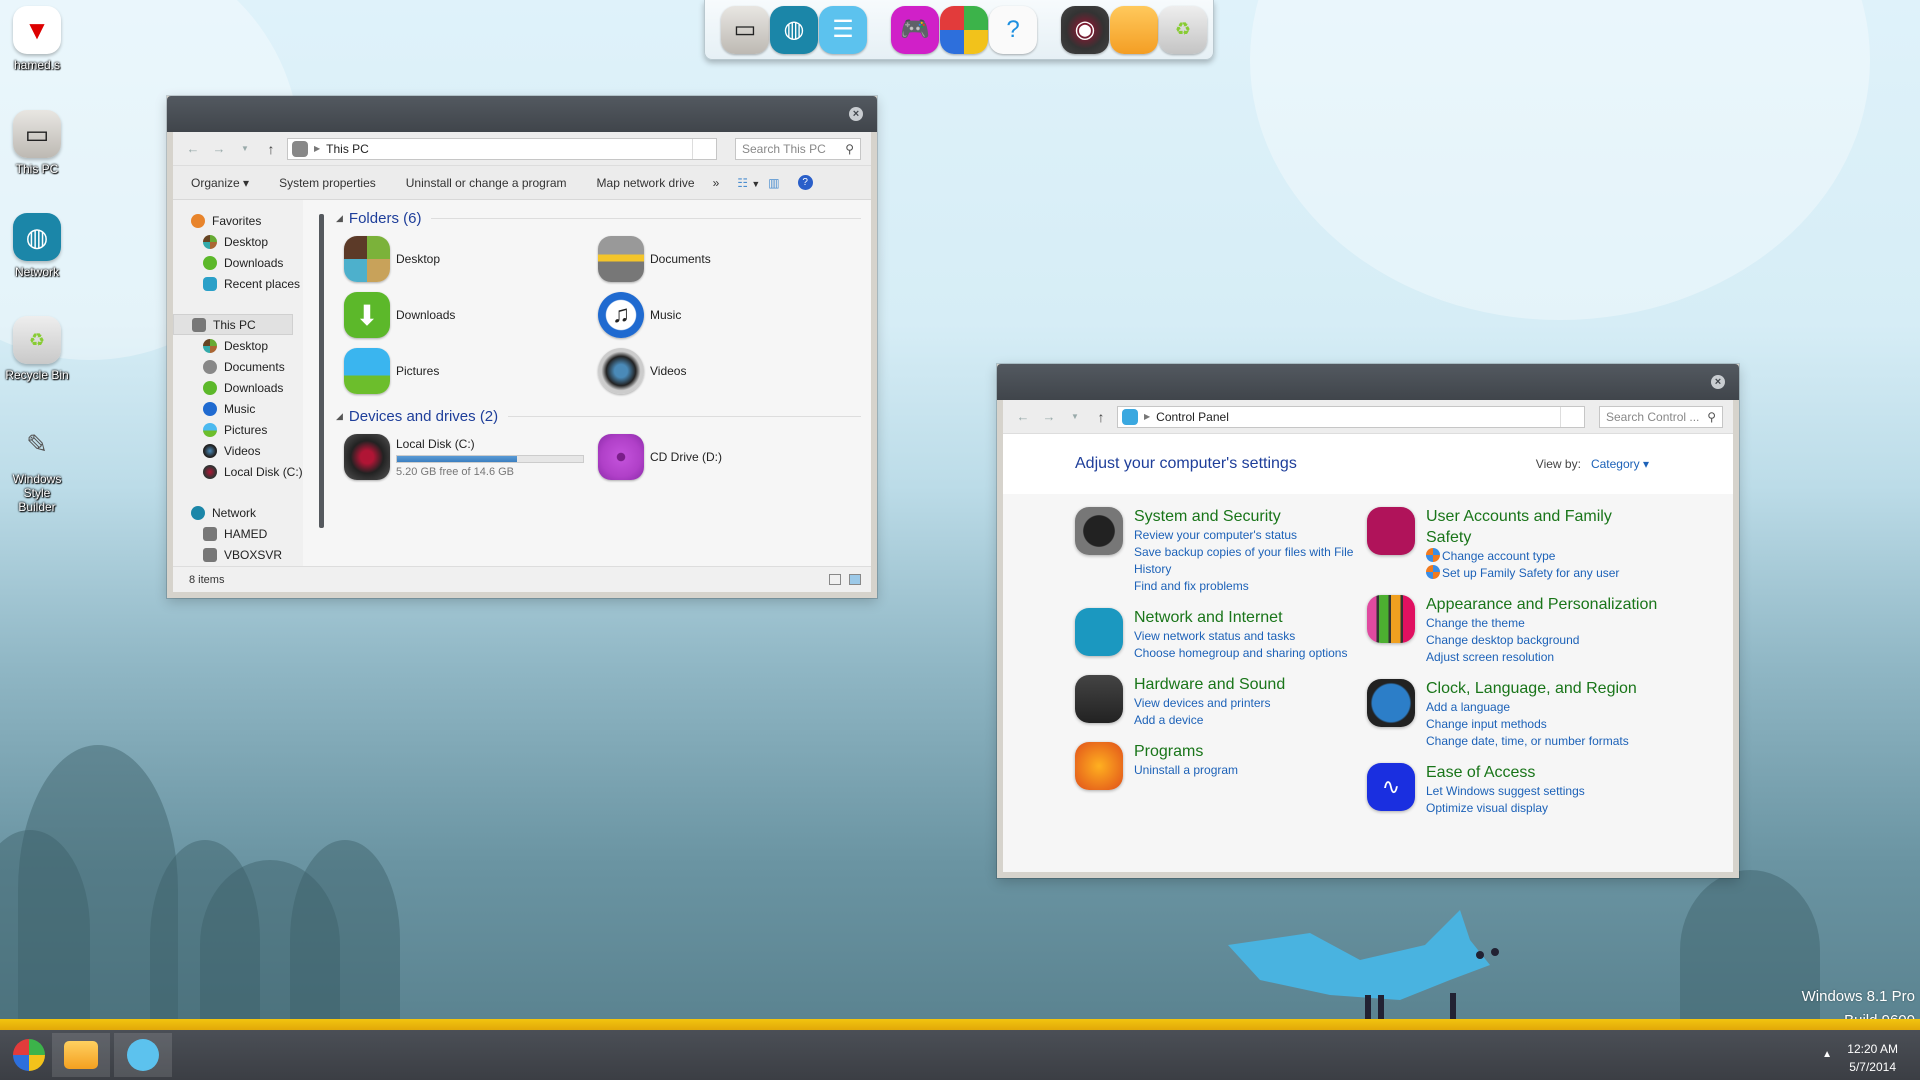 The height and width of the screenshot is (1080, 1920). What do you see at coordinates (1827, 1054) in the screenshot?
I see `show-hidden-icons-button: ▲` at bounding box center [1827, 1054].